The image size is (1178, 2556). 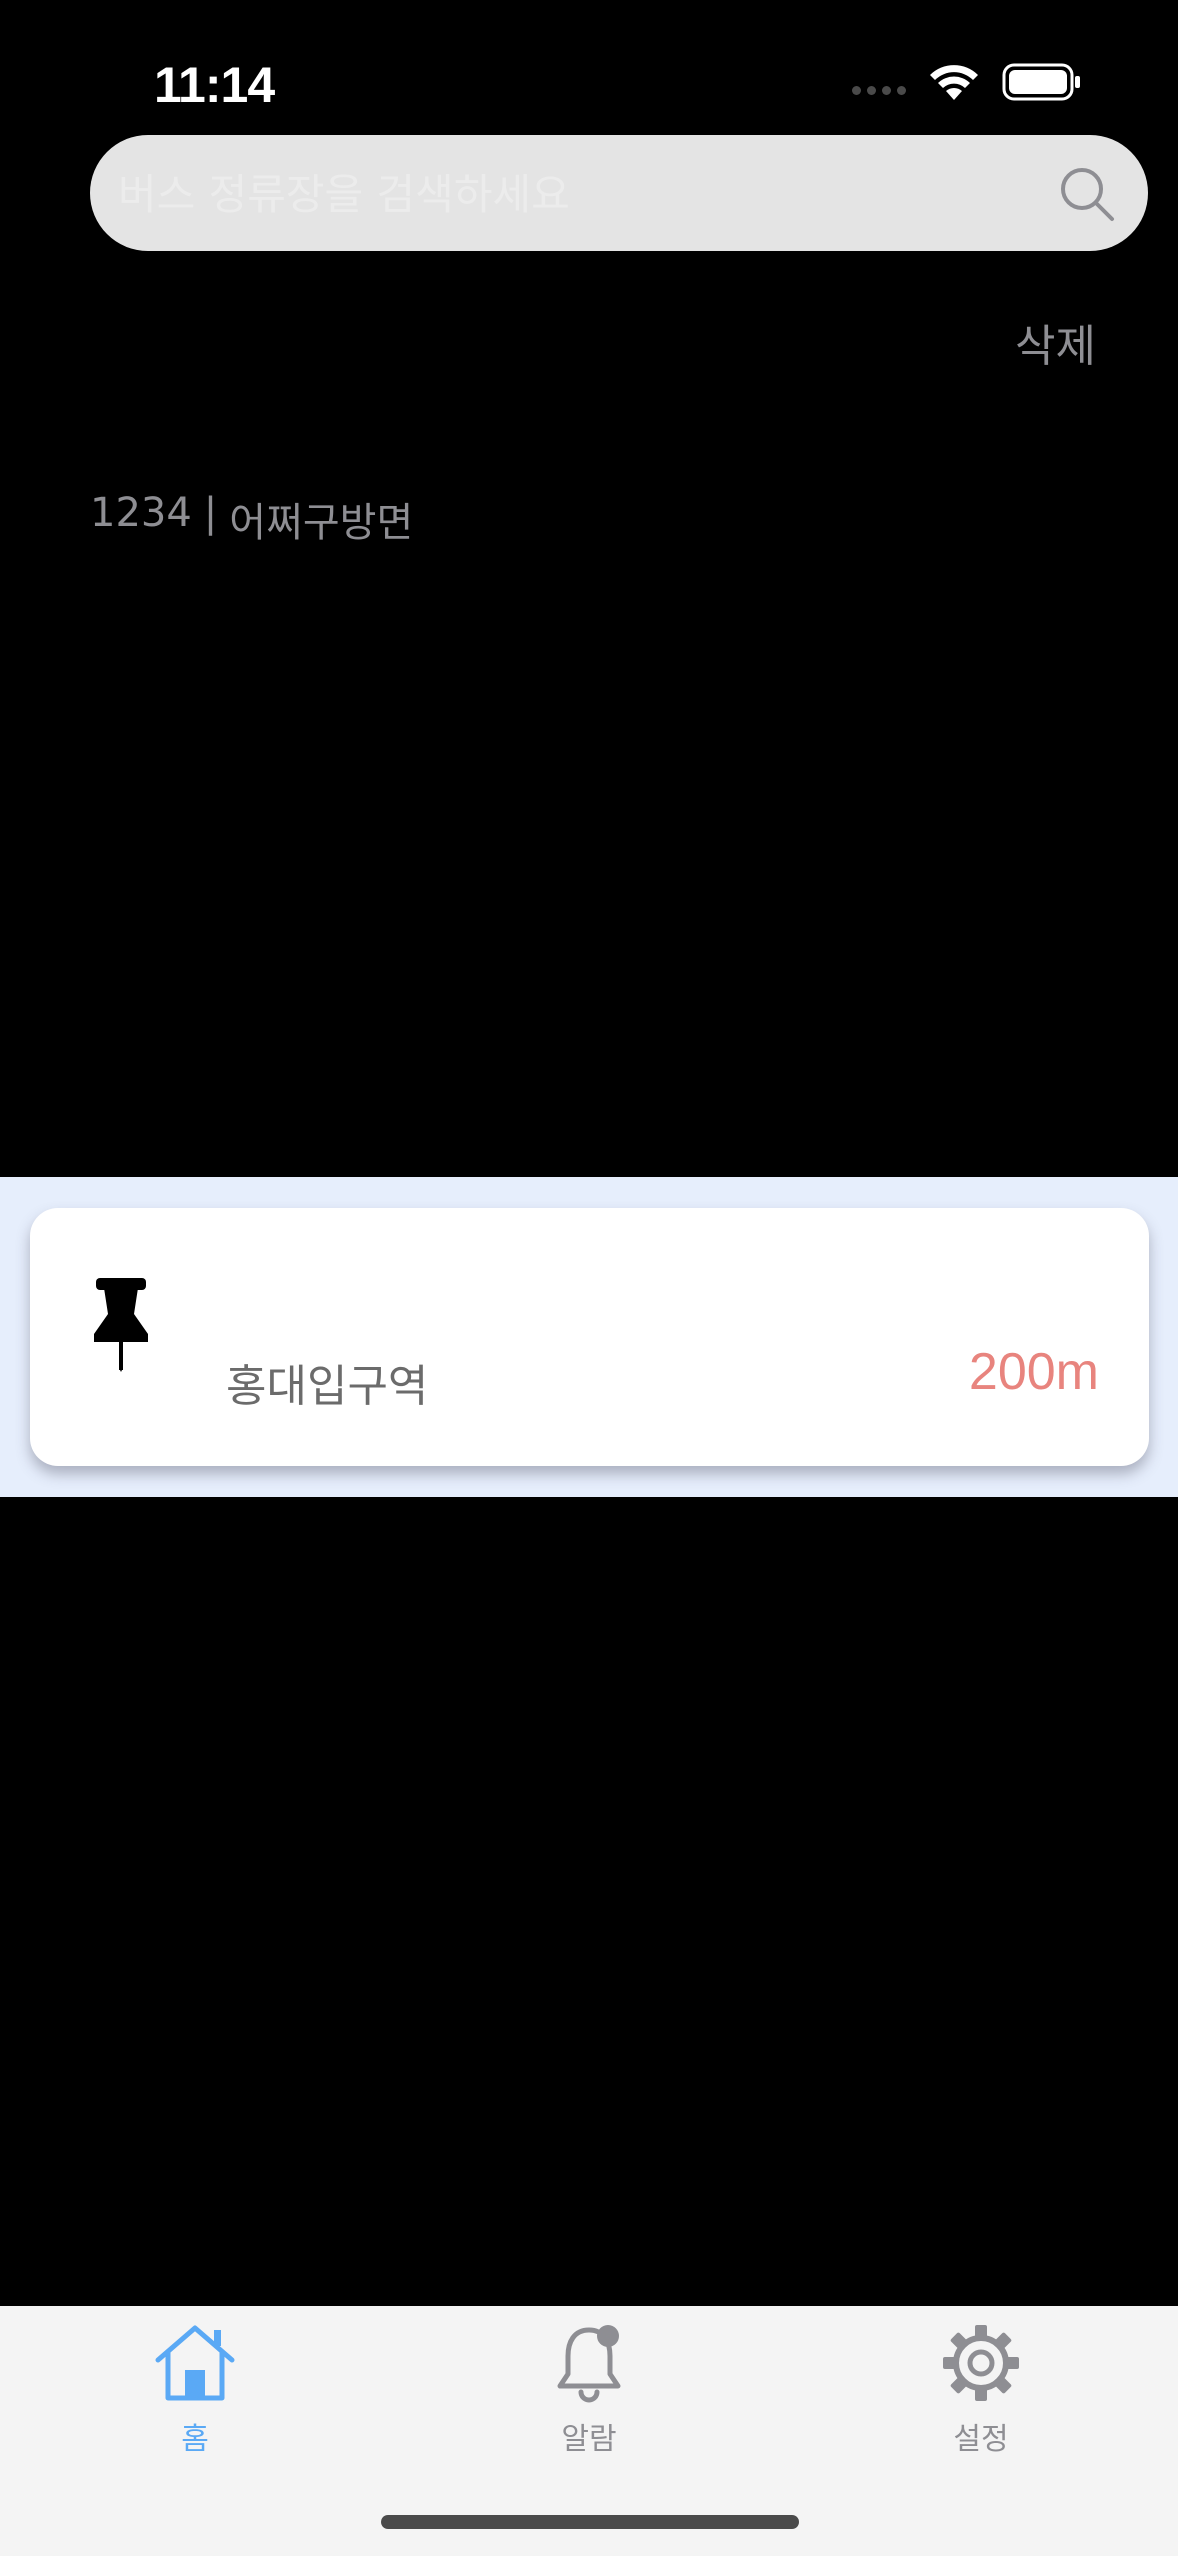 I want to click on gear-icon, so click(x=981, y=2363).